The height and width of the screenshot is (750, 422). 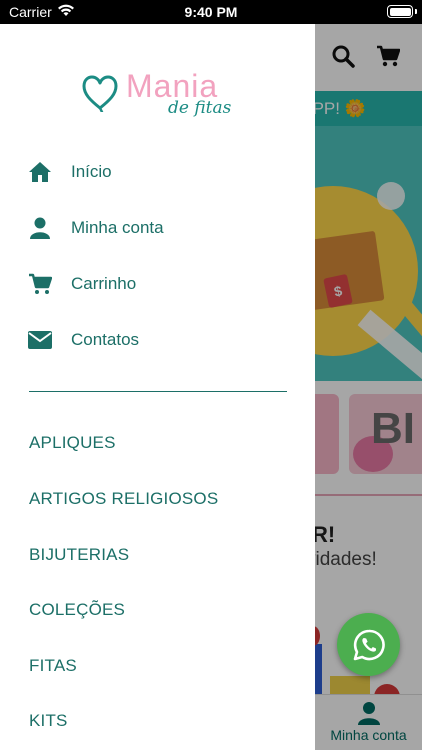 I want to click on whatsapp-button, so click(x=368, y=644).